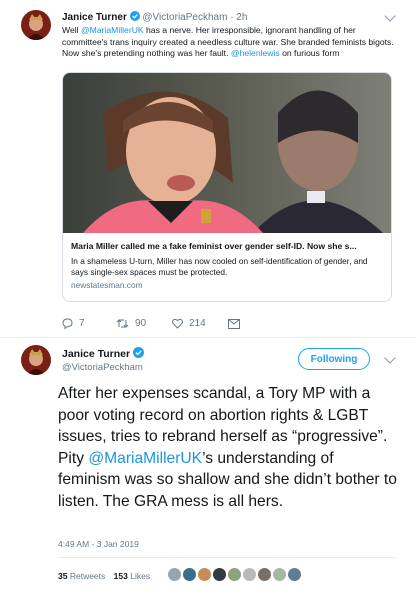  I want to click on reply-count: 7, so click(82, 323).